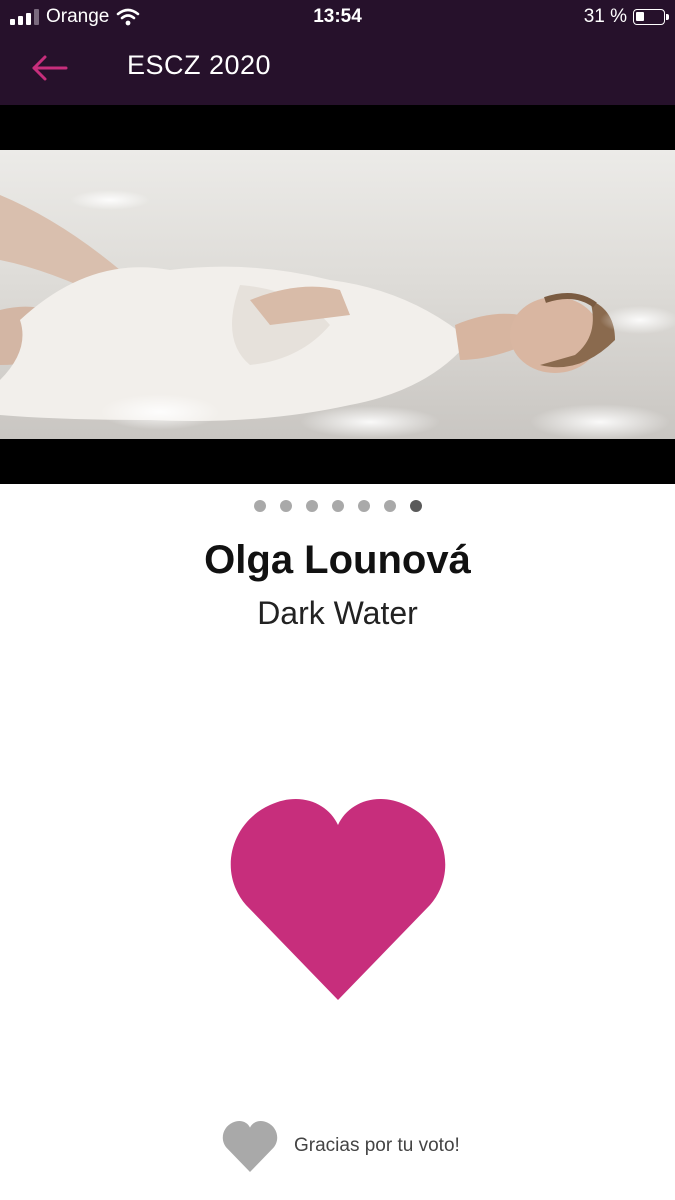 This screenshot has height=1200, width=675. I want to click on status-right: 31 %, so click(626, 17).